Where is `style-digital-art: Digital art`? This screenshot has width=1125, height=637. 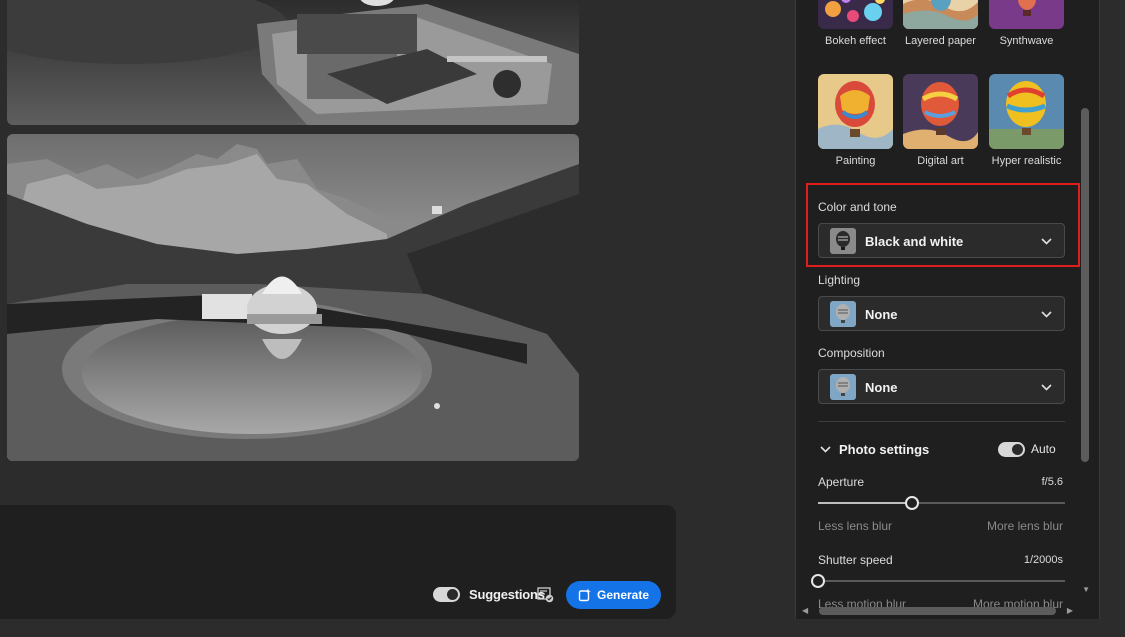
style-digital-art: Digital art is located at coordinates (940, 120).